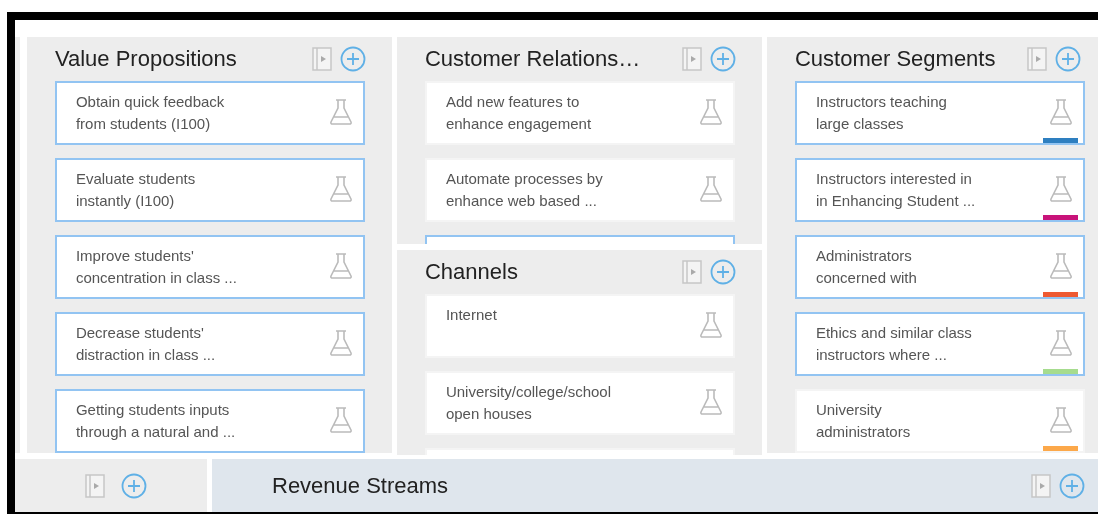 This screenshot has height=514, width=1098. Describe the element at coordinates (881, 113) in the screenshot. I see `card-text: Instructors teaching large classes` at that location.